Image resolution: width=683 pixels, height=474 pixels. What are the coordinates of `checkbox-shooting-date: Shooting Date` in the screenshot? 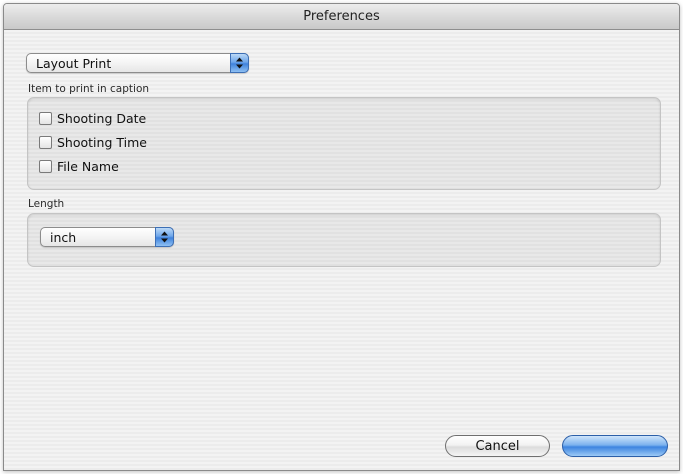 It's located at (92, 118).